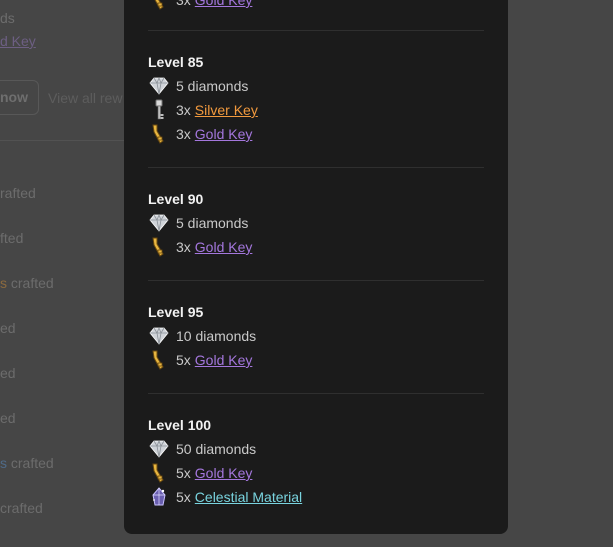  Describe the element at coordinates (248, 497) in the screenshot. I see `celestial-material-link: Celestial Material` at that location.